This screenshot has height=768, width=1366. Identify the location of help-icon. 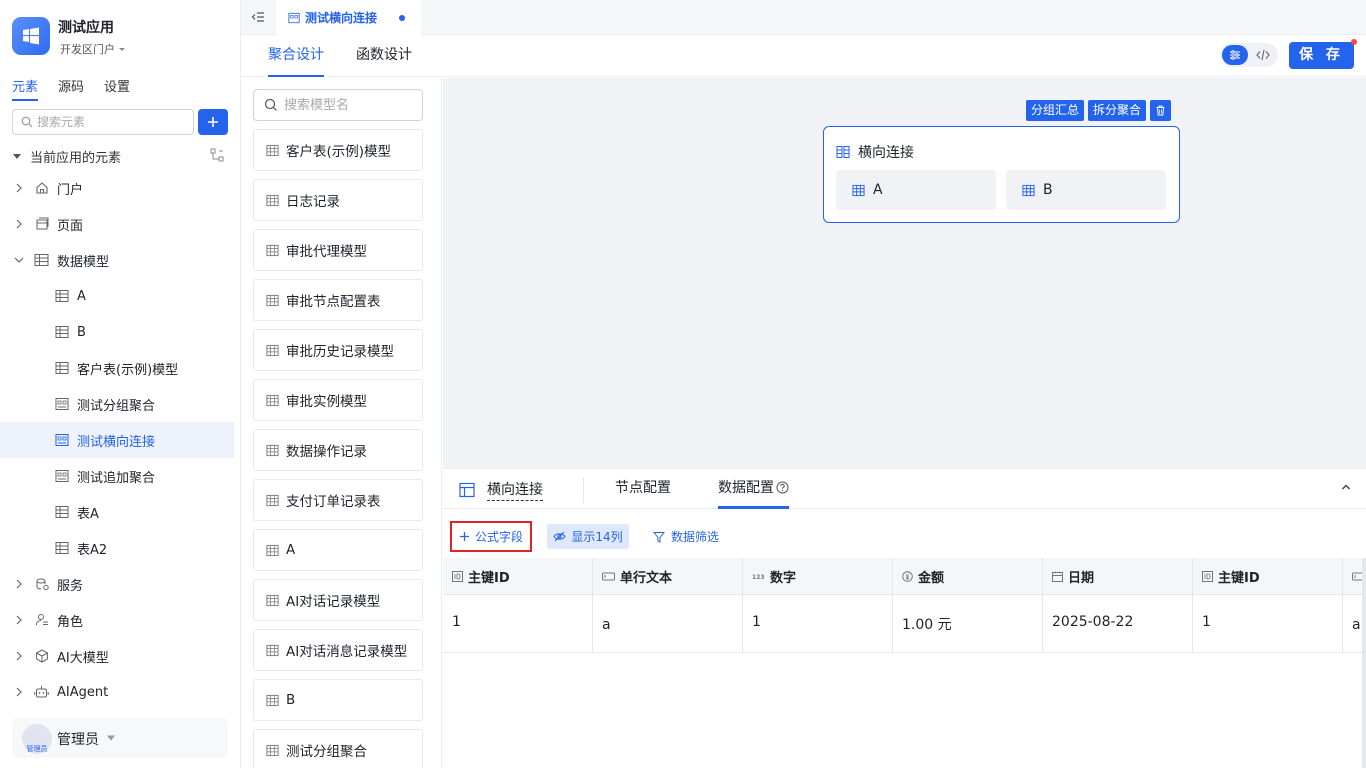
(782, 487).